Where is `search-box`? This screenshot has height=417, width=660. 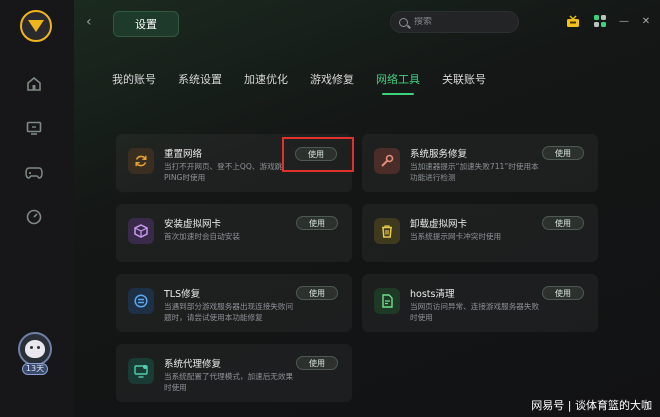 search-box is located at coordinates (454, 22).